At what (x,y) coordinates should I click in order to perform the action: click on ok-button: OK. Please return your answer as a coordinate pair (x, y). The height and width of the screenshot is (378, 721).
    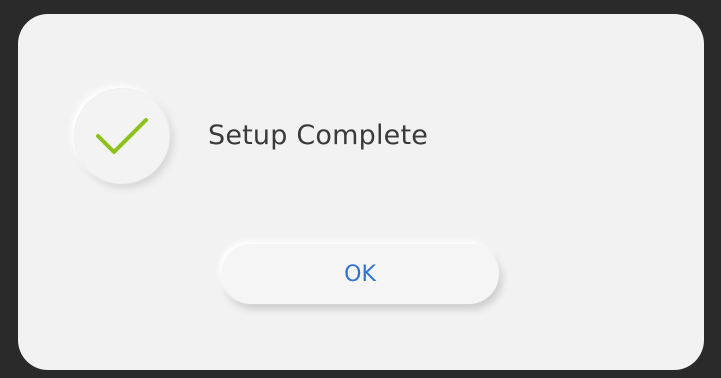
    Looking at the image, I should click on (360, 274).